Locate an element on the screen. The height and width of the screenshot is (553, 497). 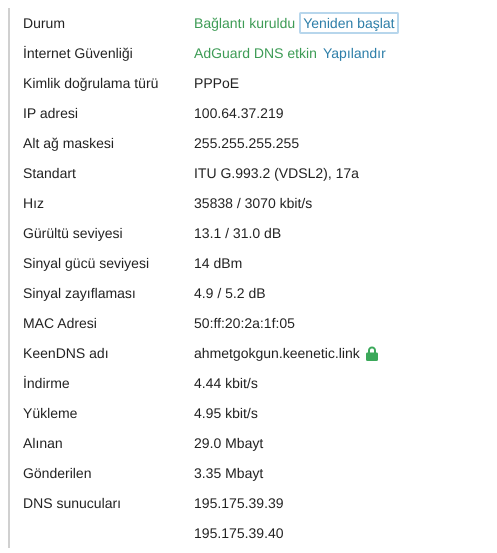
field-label: Gönderilen is located at coordinates (57, 473).